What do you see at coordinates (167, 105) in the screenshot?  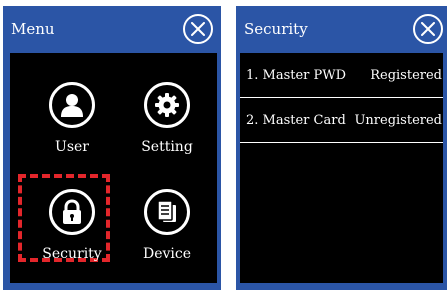 I see `gear-icon` at bounding box center [167, 105].